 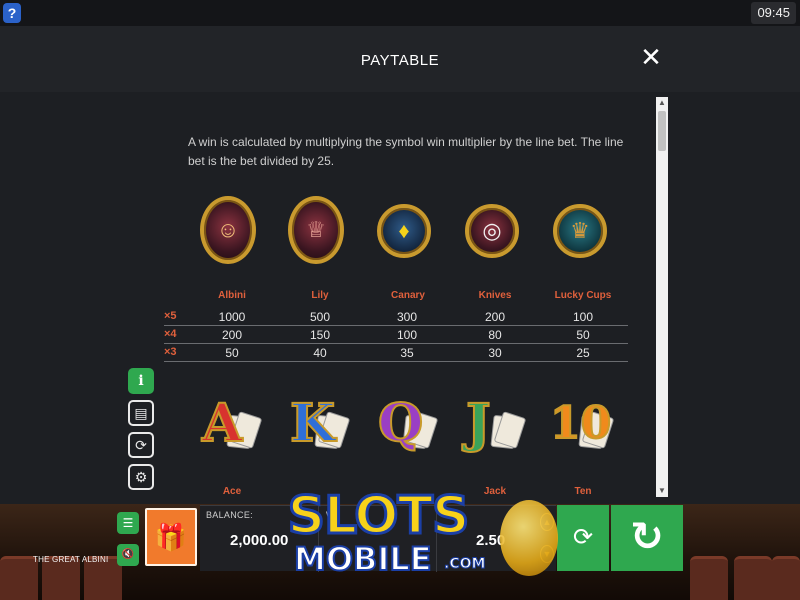 What do you see at coordinates (495, 491) in the screenshot?
I see `symbol-name-jack: Jack` at bounding box center [495, 491].